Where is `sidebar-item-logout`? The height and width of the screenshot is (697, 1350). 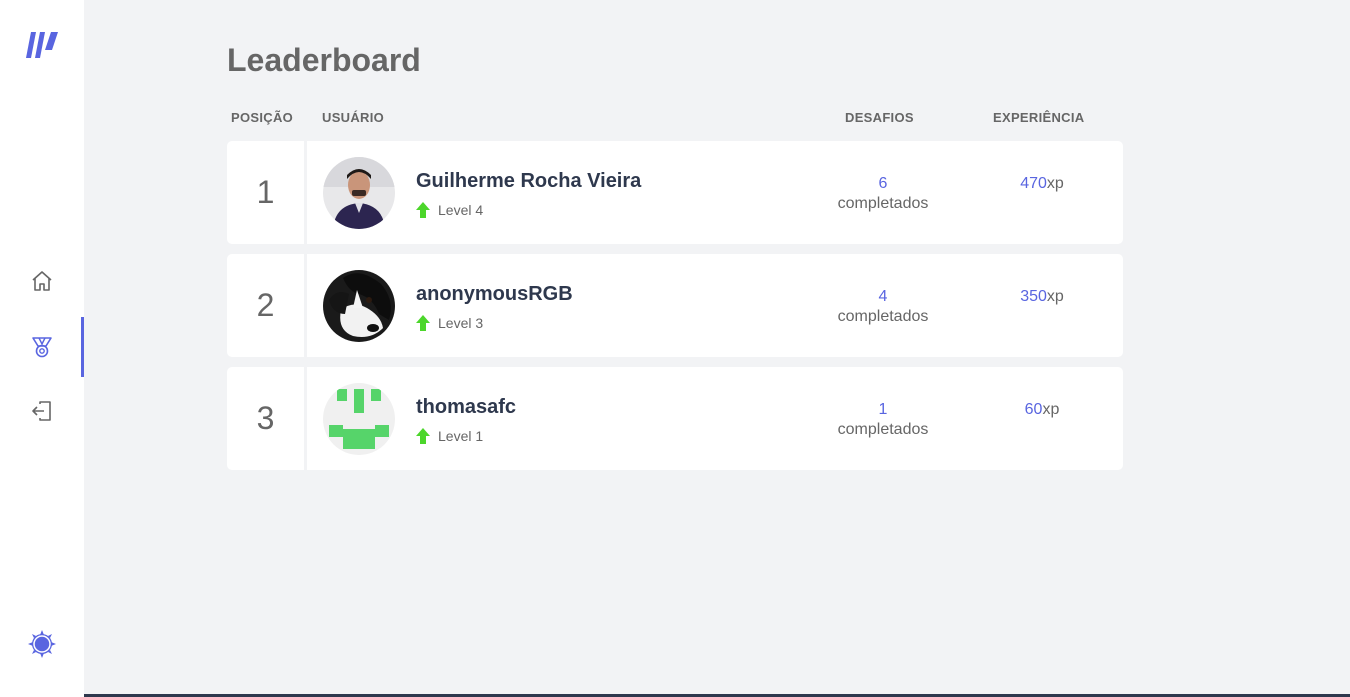
sidebar-item-logout is located at coordinates (42, 411).